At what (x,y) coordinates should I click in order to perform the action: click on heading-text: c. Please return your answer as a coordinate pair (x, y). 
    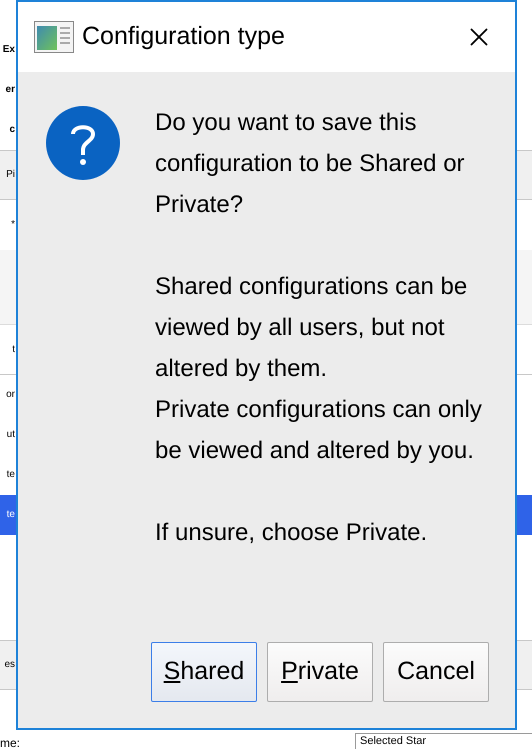
    Looking at the image, I should click on (11, 130).